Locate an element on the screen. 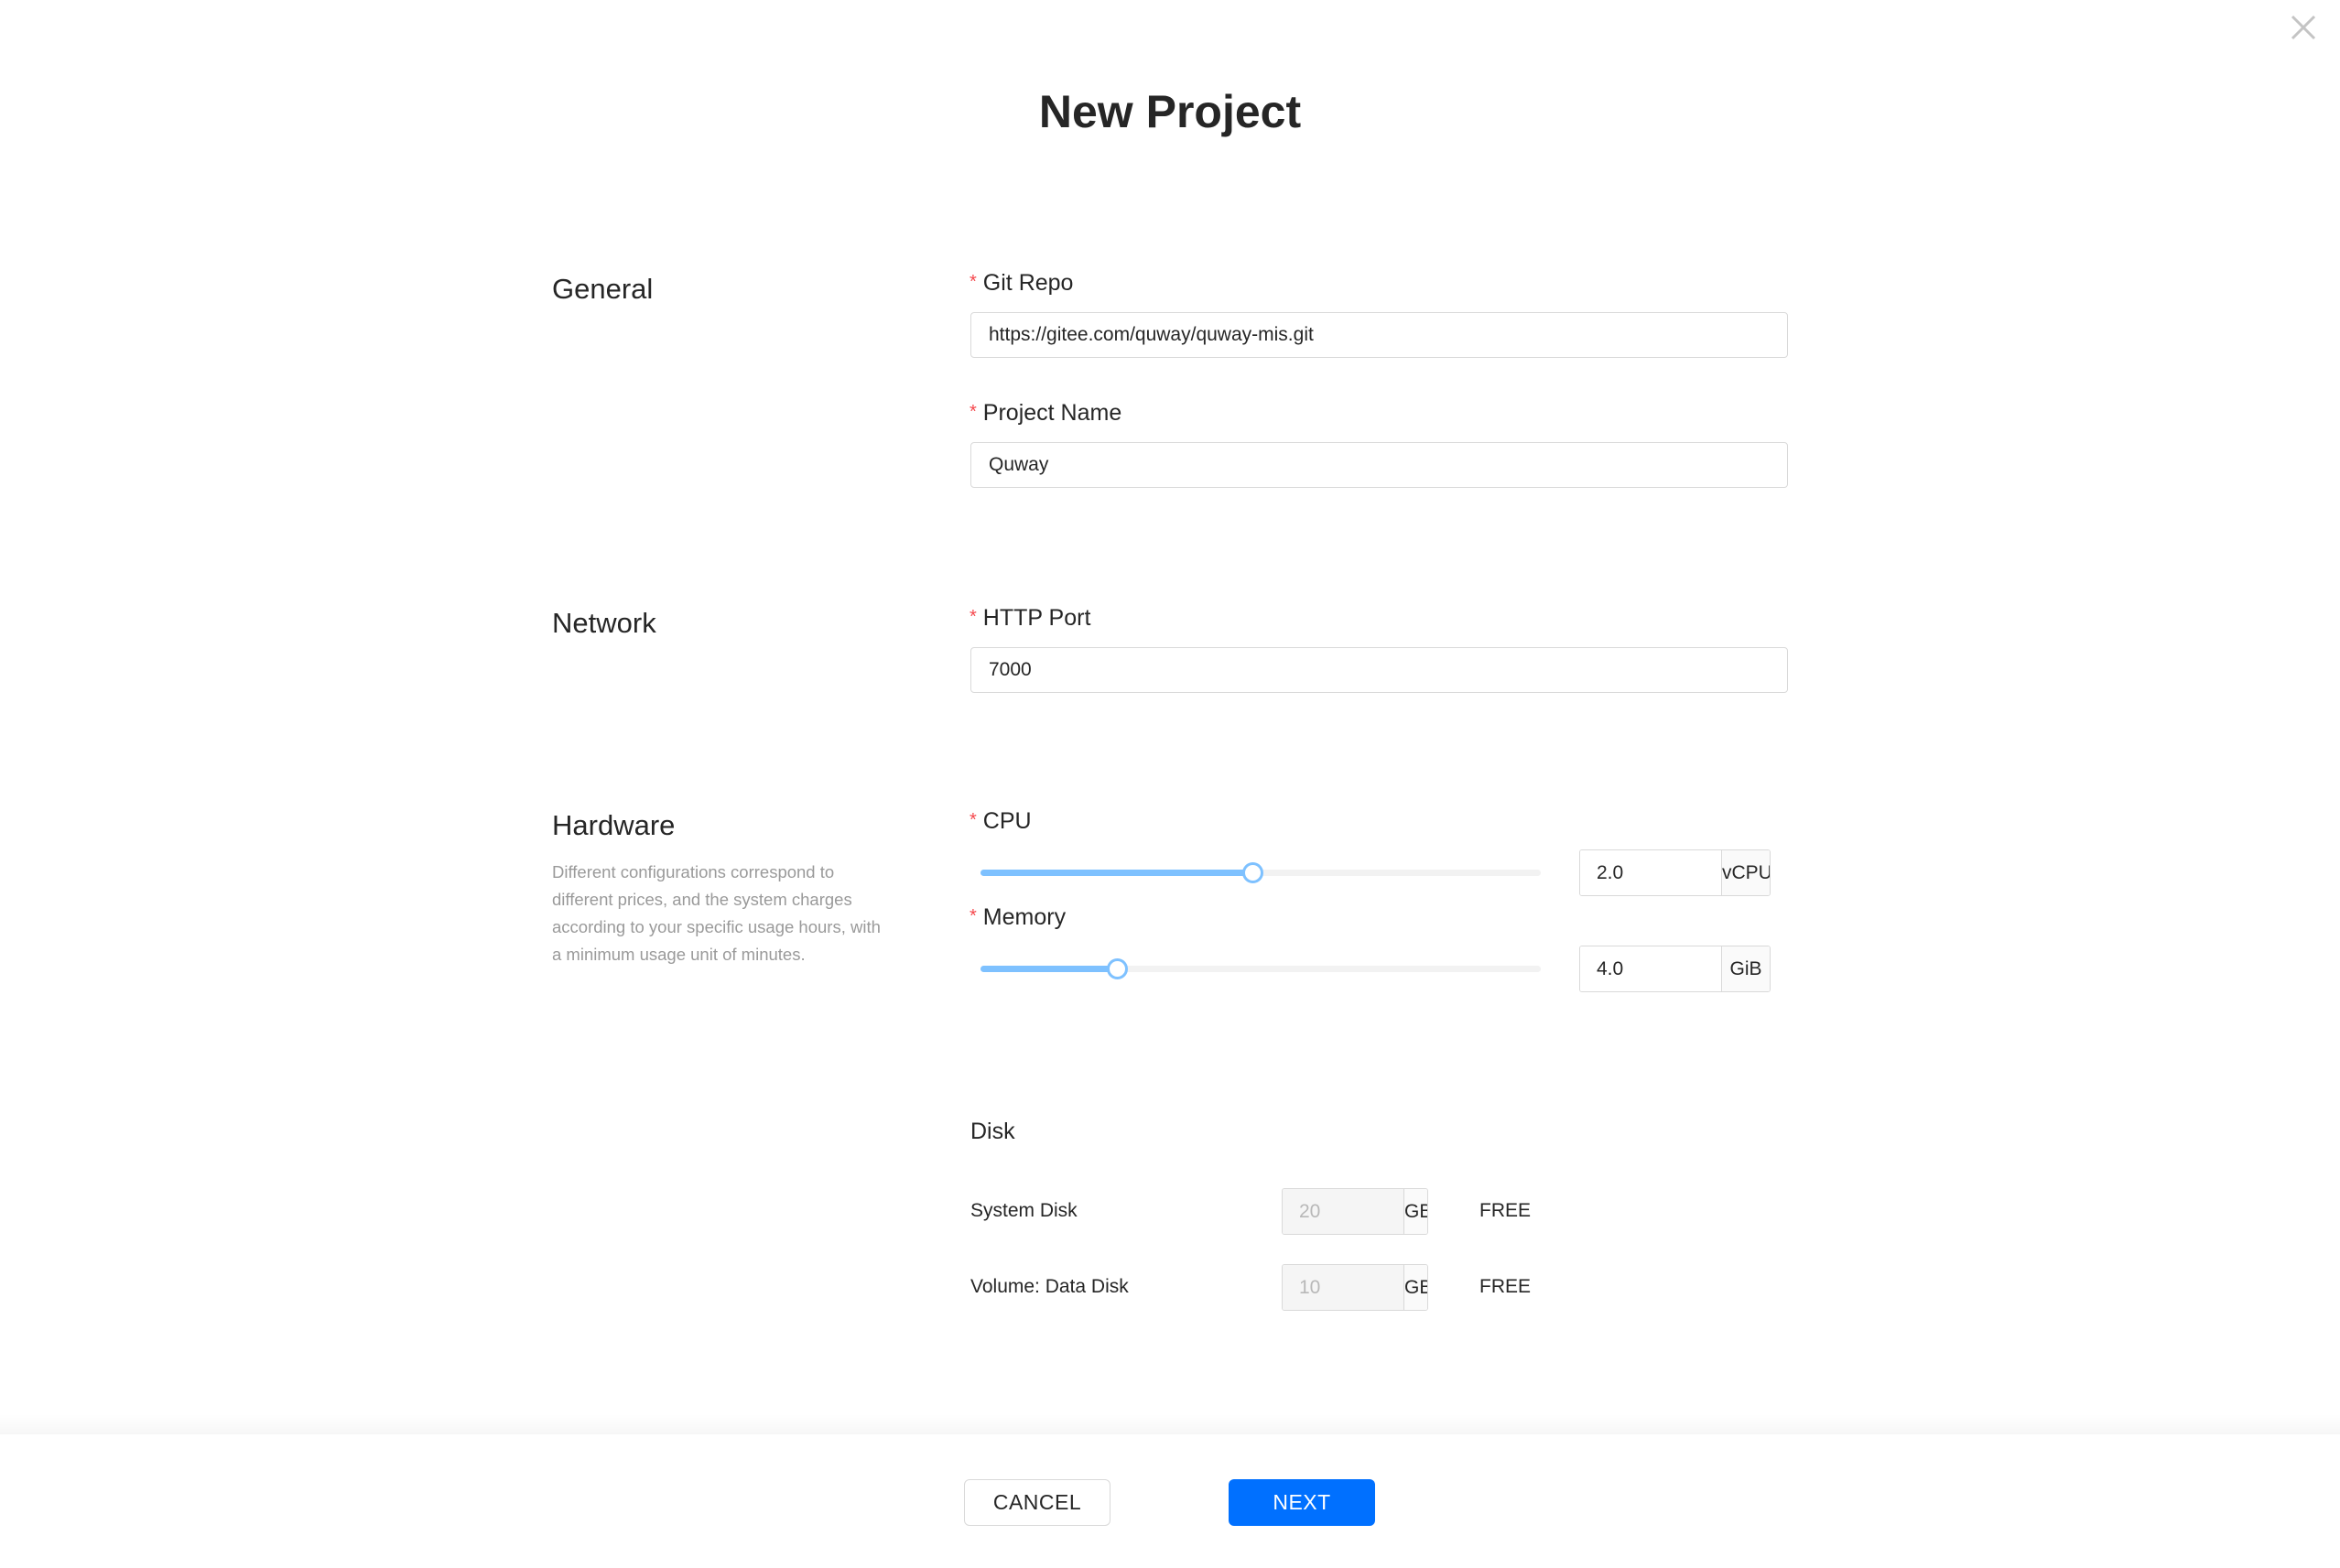  cpu-input-group: vCPU is located at coordinates (1675, 872).